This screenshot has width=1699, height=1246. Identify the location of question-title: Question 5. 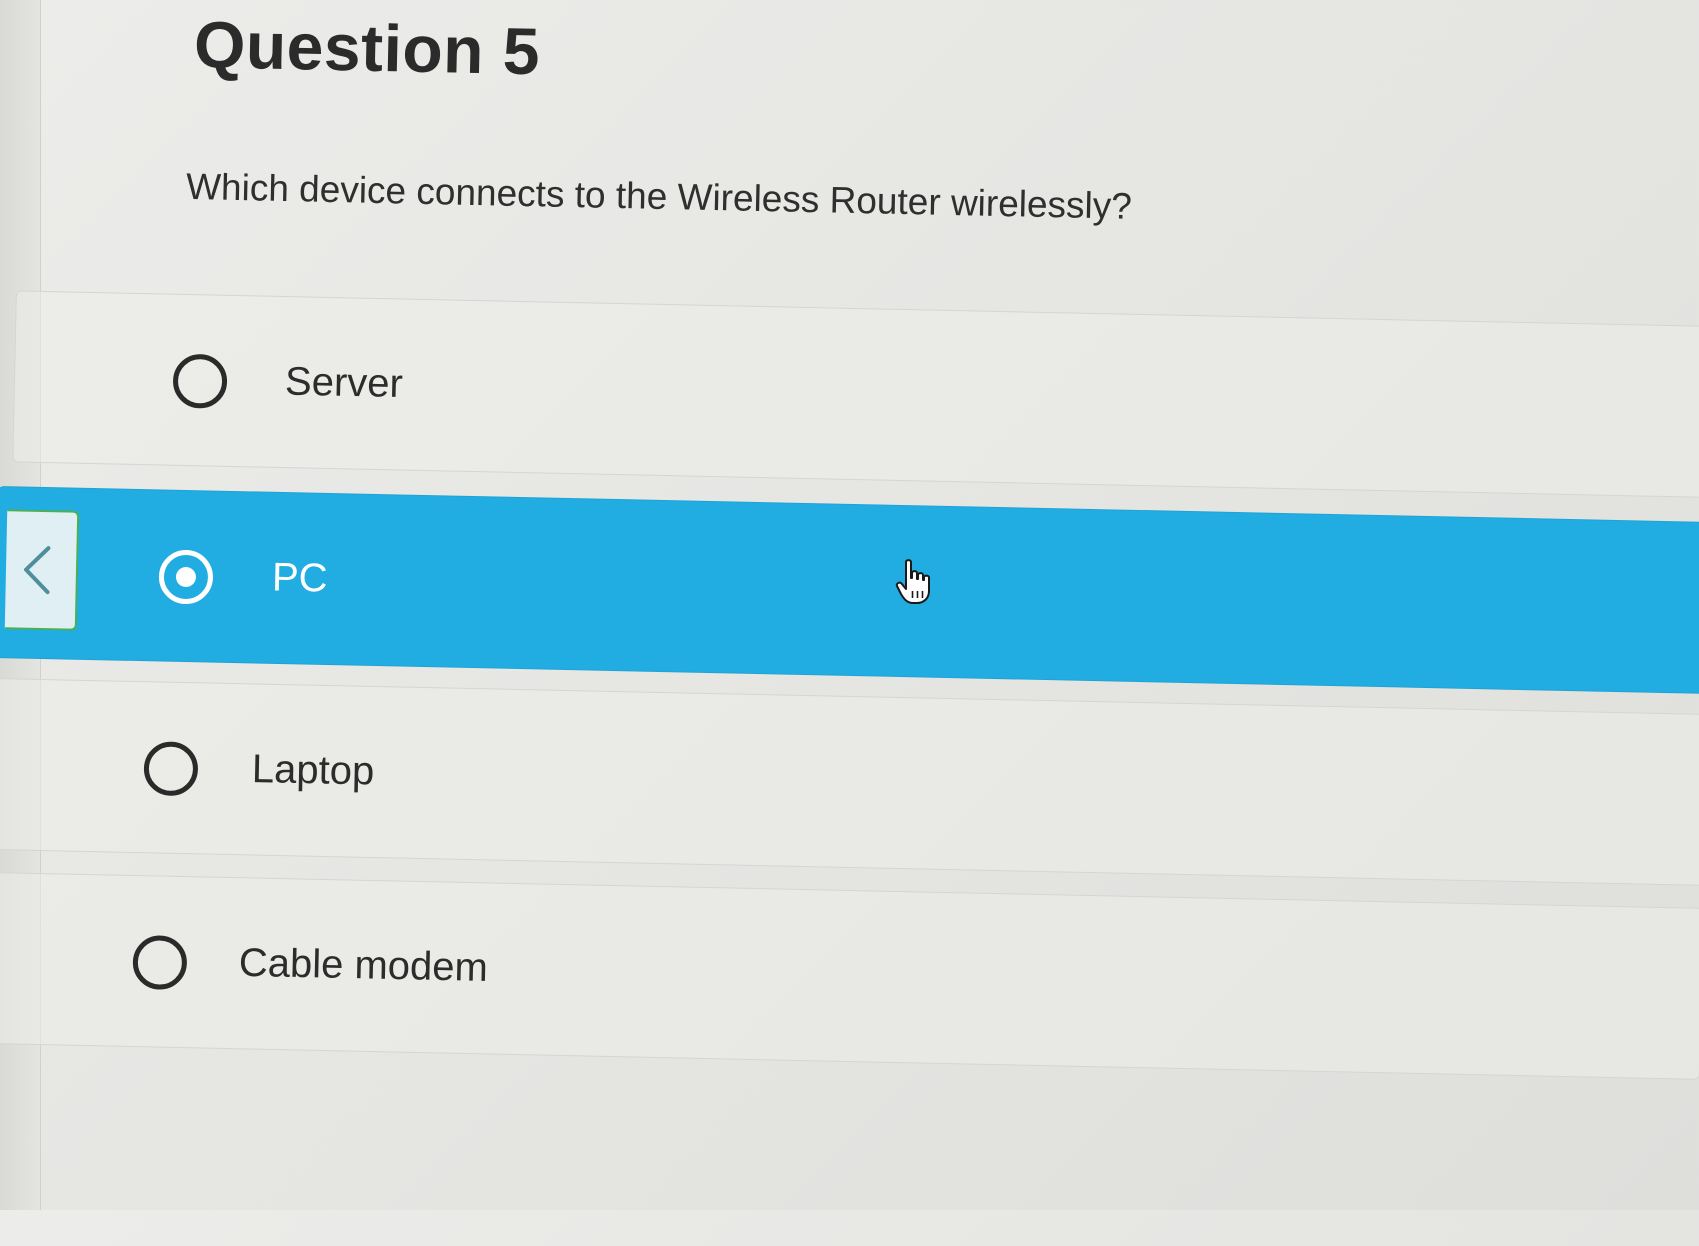
(367, 48).